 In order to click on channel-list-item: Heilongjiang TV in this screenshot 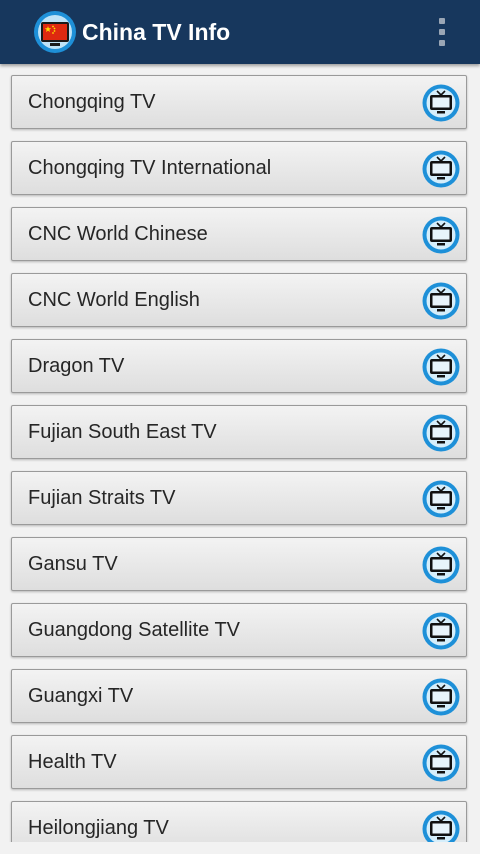, I will do `click(239, 821)`.